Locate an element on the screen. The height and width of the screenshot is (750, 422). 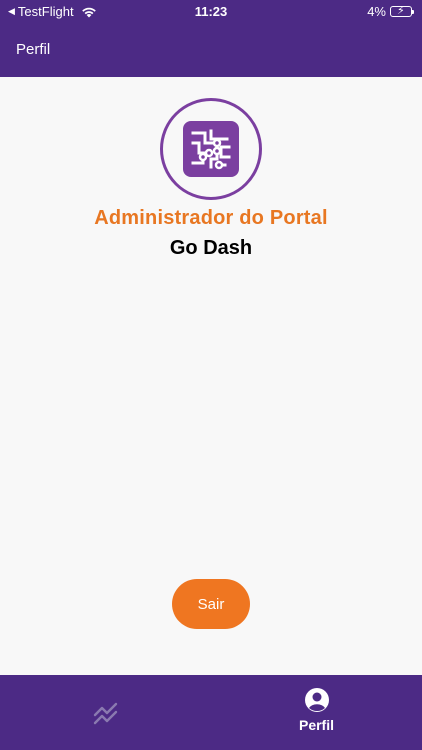
circuit-chip-icon is located at coordinates (211, 149).